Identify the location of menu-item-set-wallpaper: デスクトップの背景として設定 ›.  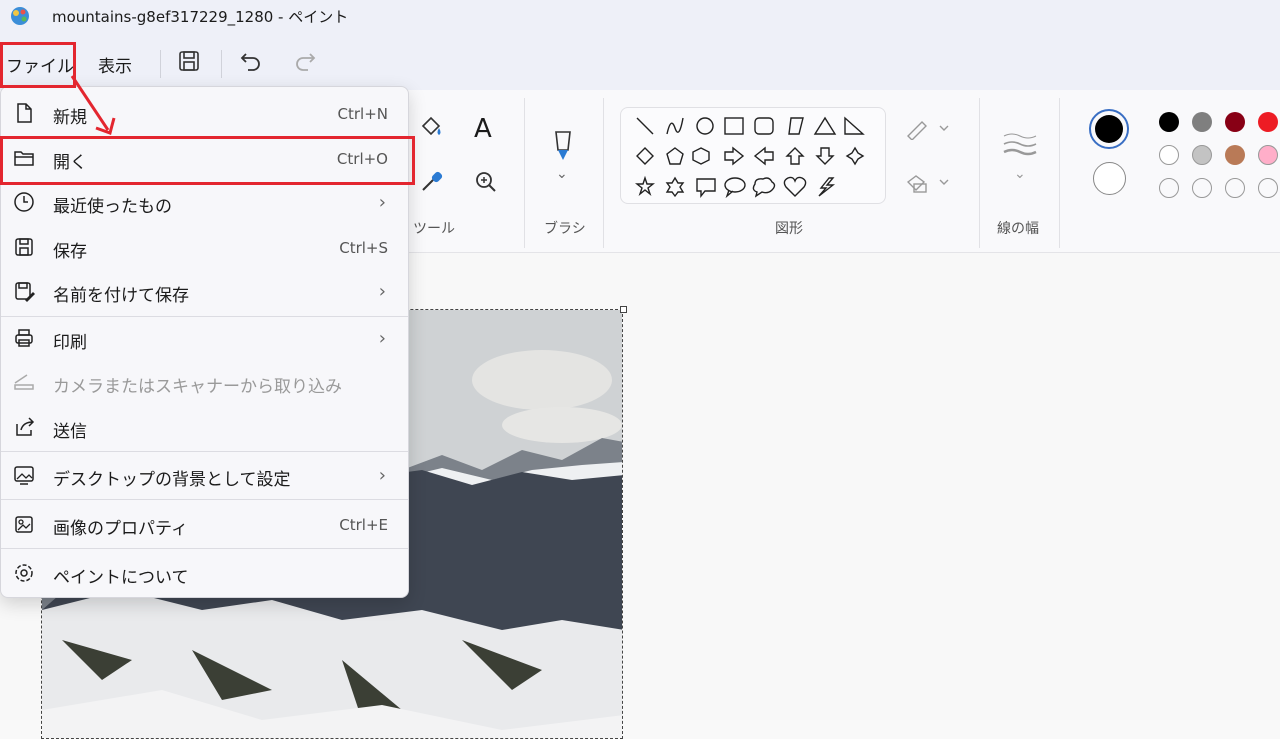
(204, 475).